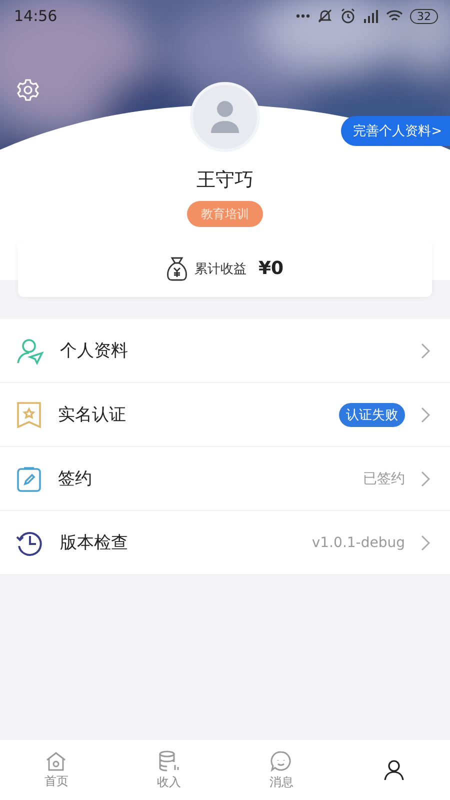  Describe the element at coordinates (325, 16) in the screenshot. I see `muted-bell-icon` at that location.